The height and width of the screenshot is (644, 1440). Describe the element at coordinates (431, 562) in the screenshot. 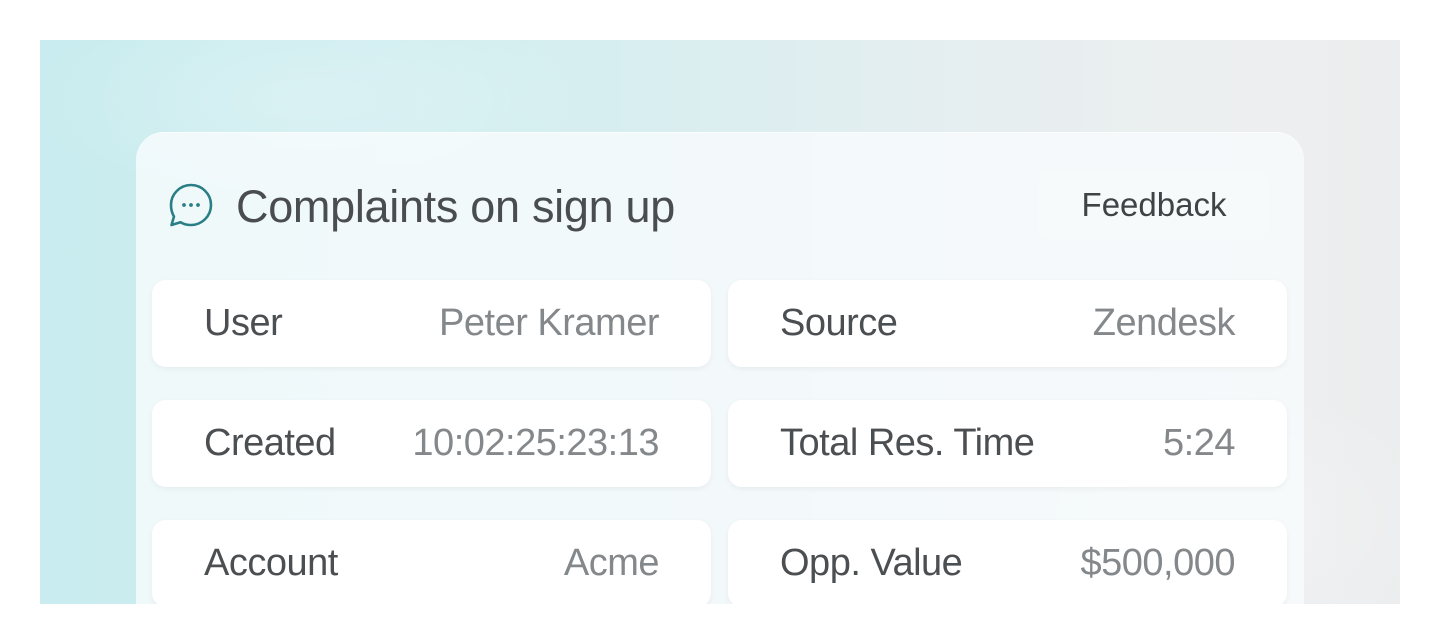

I see `field-account: Account Acme` at that location.